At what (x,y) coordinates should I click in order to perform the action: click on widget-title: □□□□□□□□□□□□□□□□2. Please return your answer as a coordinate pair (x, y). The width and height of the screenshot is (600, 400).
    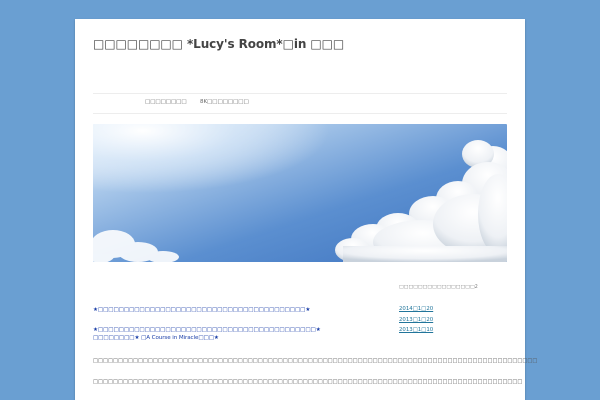
    Looking at the image, I should click on (438, 287).